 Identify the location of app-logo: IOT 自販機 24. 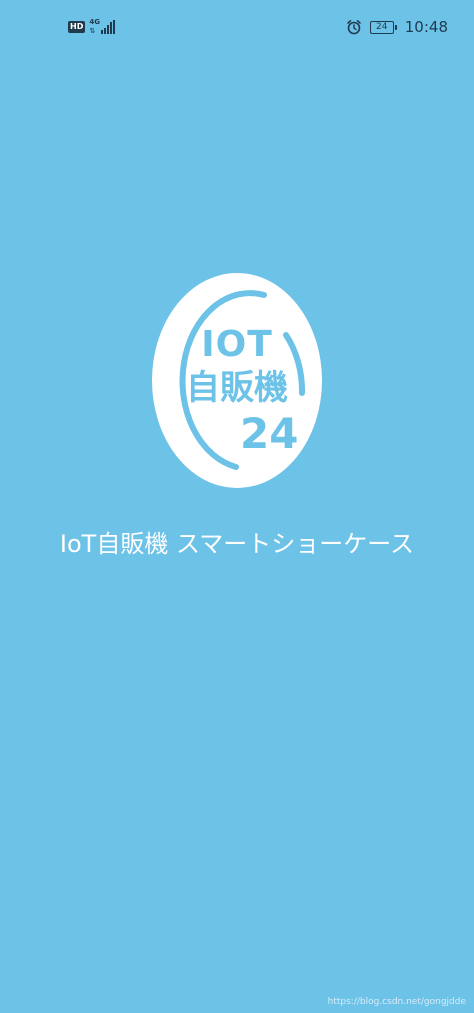
(237, 380).